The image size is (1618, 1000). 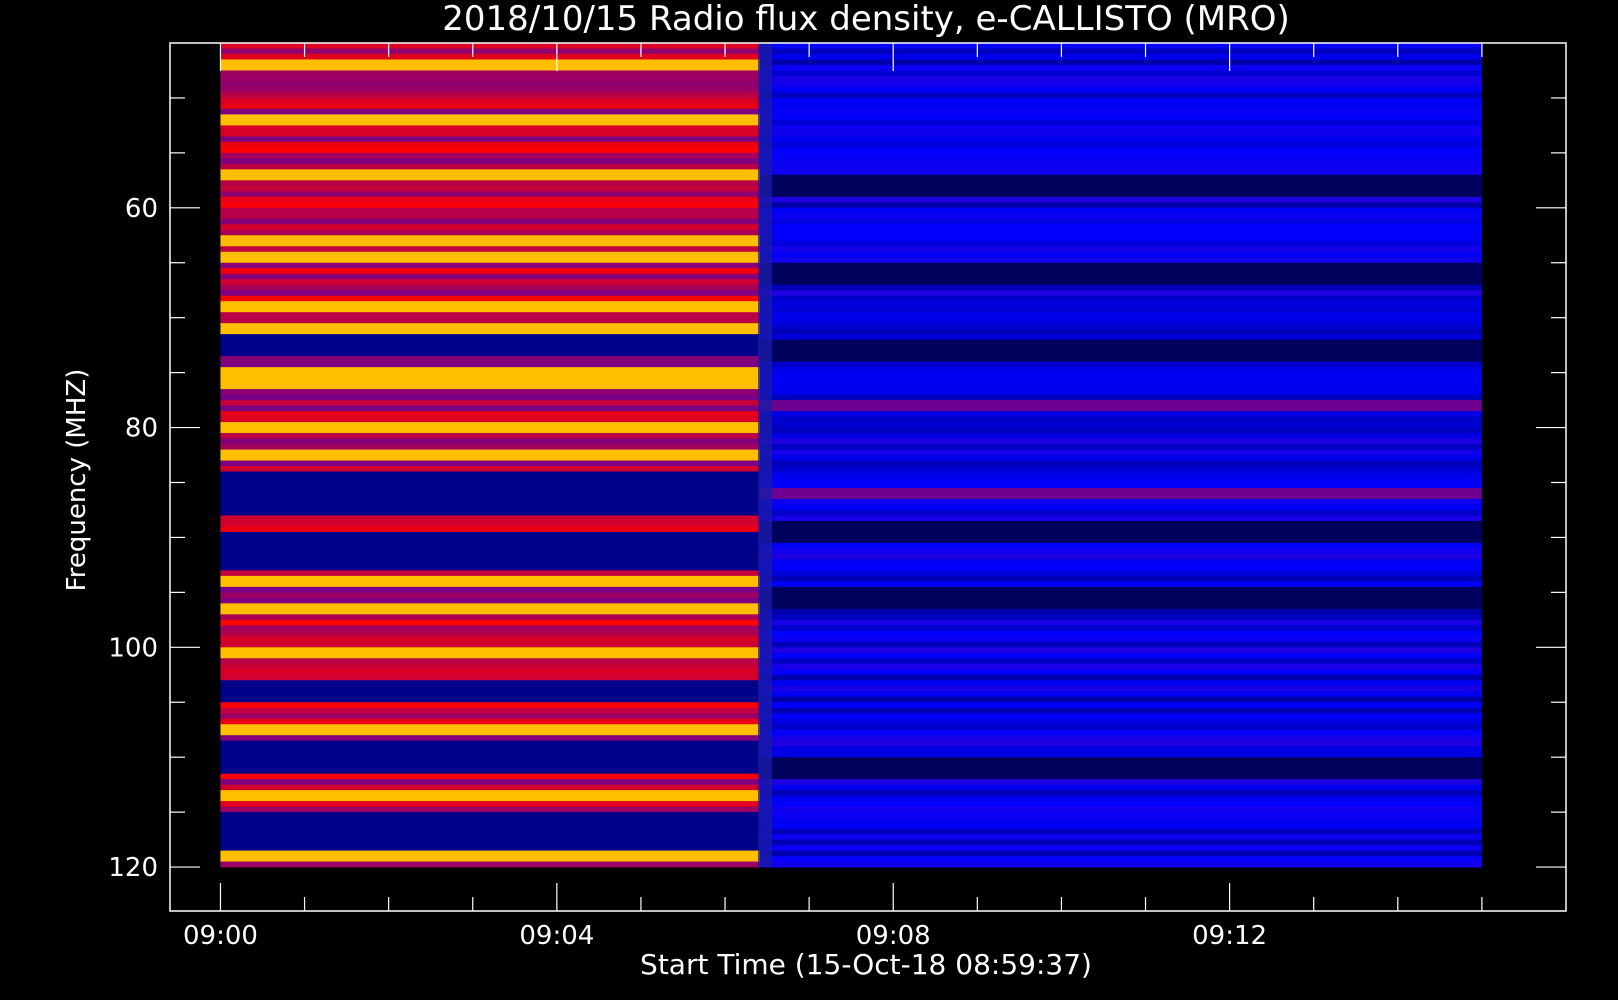 I want to click on y-axis-label: Frequency (MHZ), so click(x=77, y=480).